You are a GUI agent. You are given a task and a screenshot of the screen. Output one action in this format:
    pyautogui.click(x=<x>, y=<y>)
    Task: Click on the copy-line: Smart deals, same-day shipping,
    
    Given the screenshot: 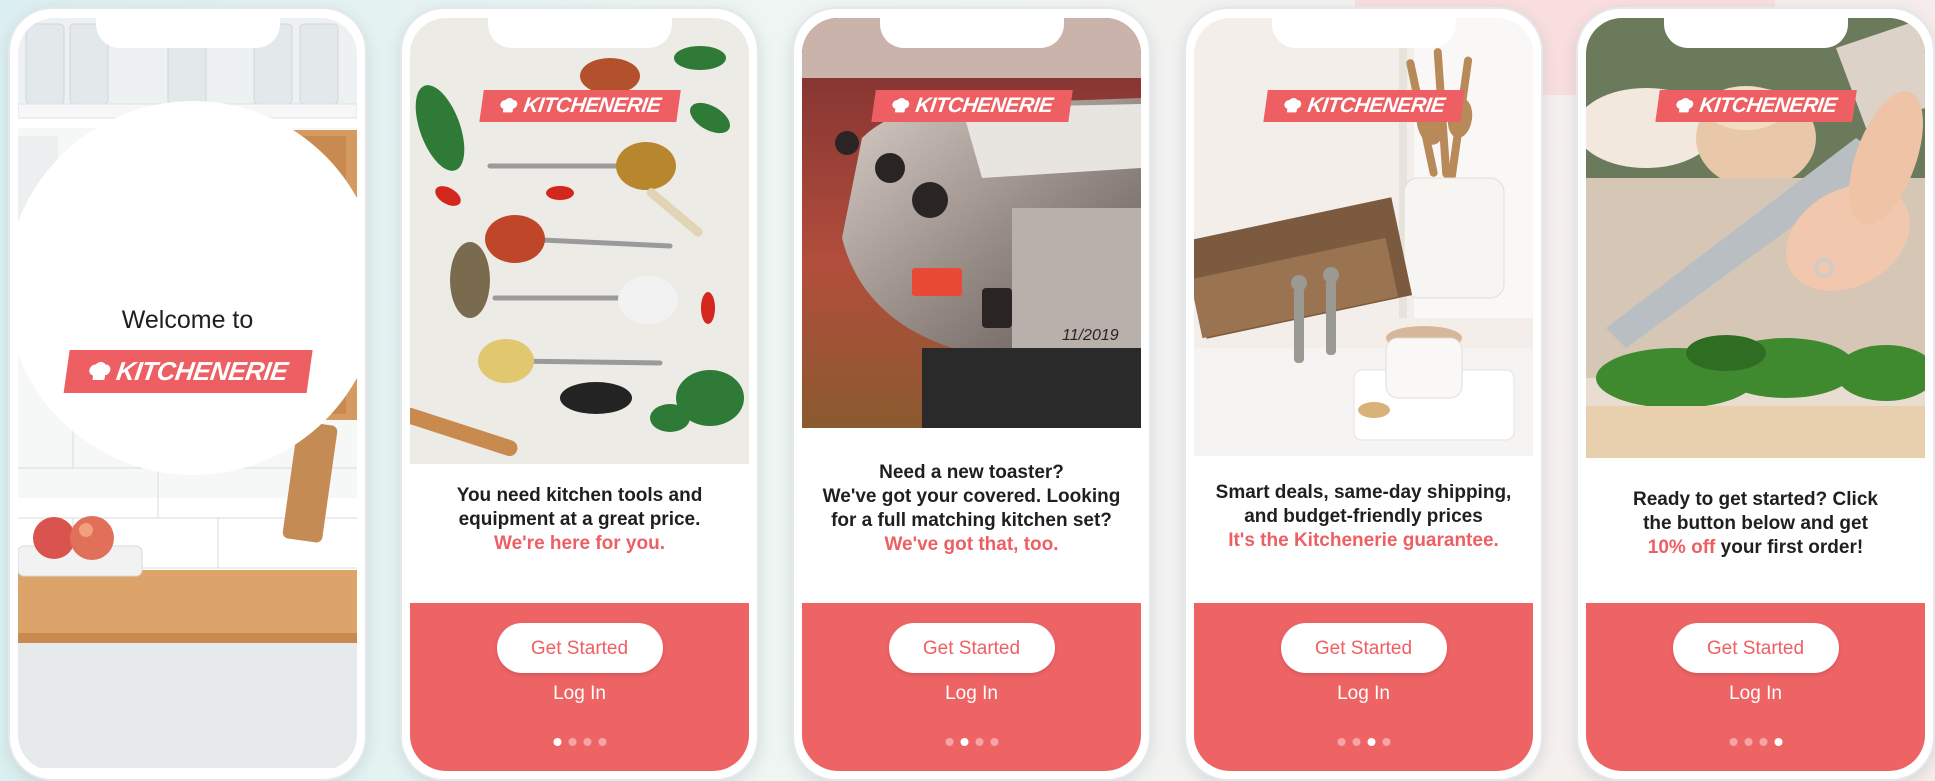 What is the action you would take?
    pyautogui.click(x=1363, y=492)
    